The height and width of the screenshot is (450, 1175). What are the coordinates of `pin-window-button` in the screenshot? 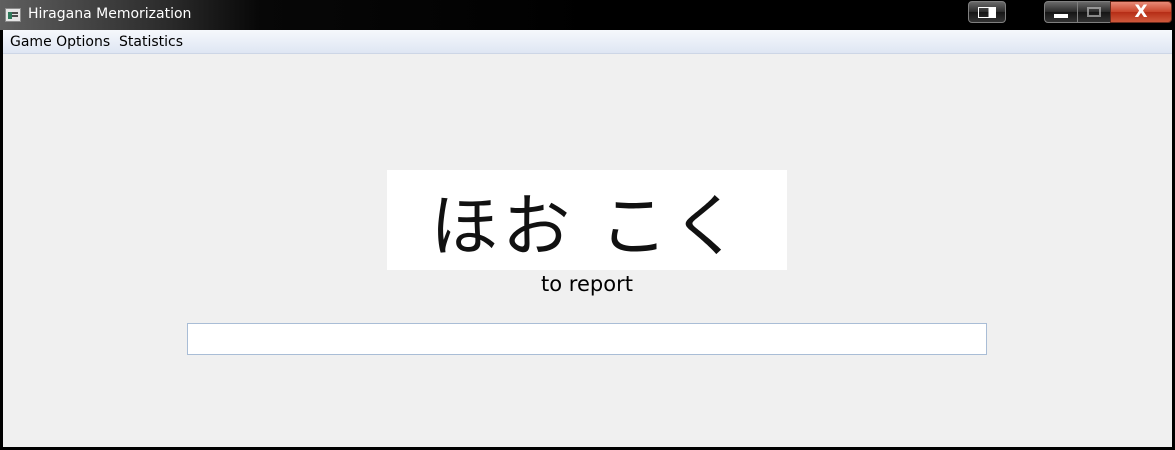 It's located at (987, 12).